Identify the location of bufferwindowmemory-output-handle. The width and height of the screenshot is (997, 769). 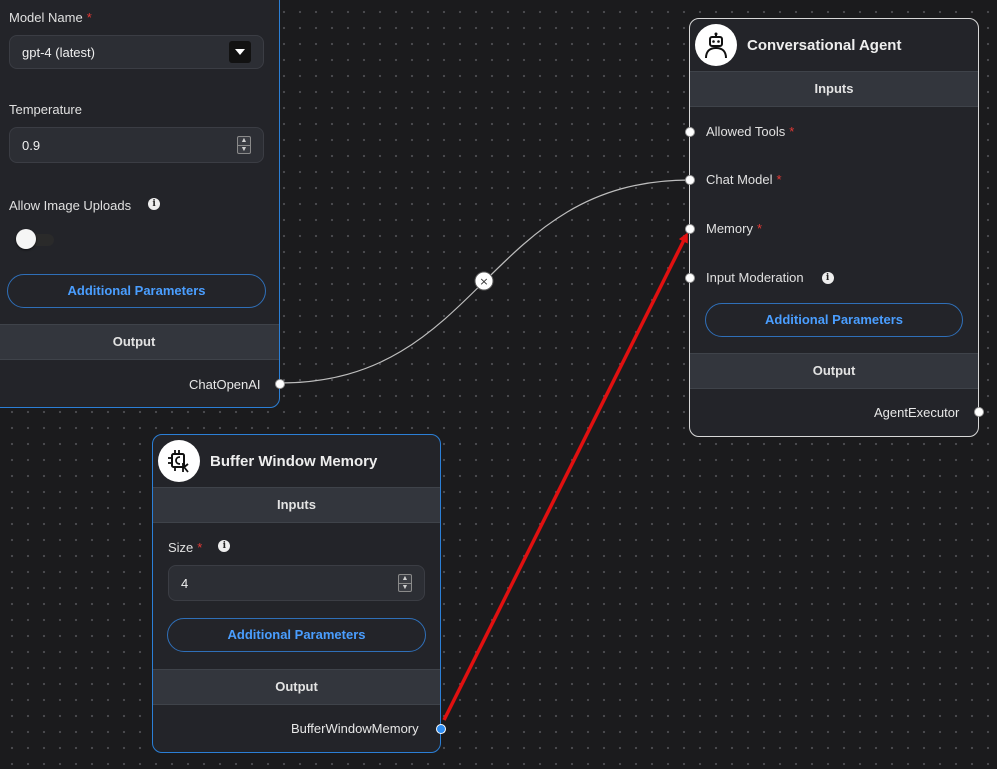
(441, 729).